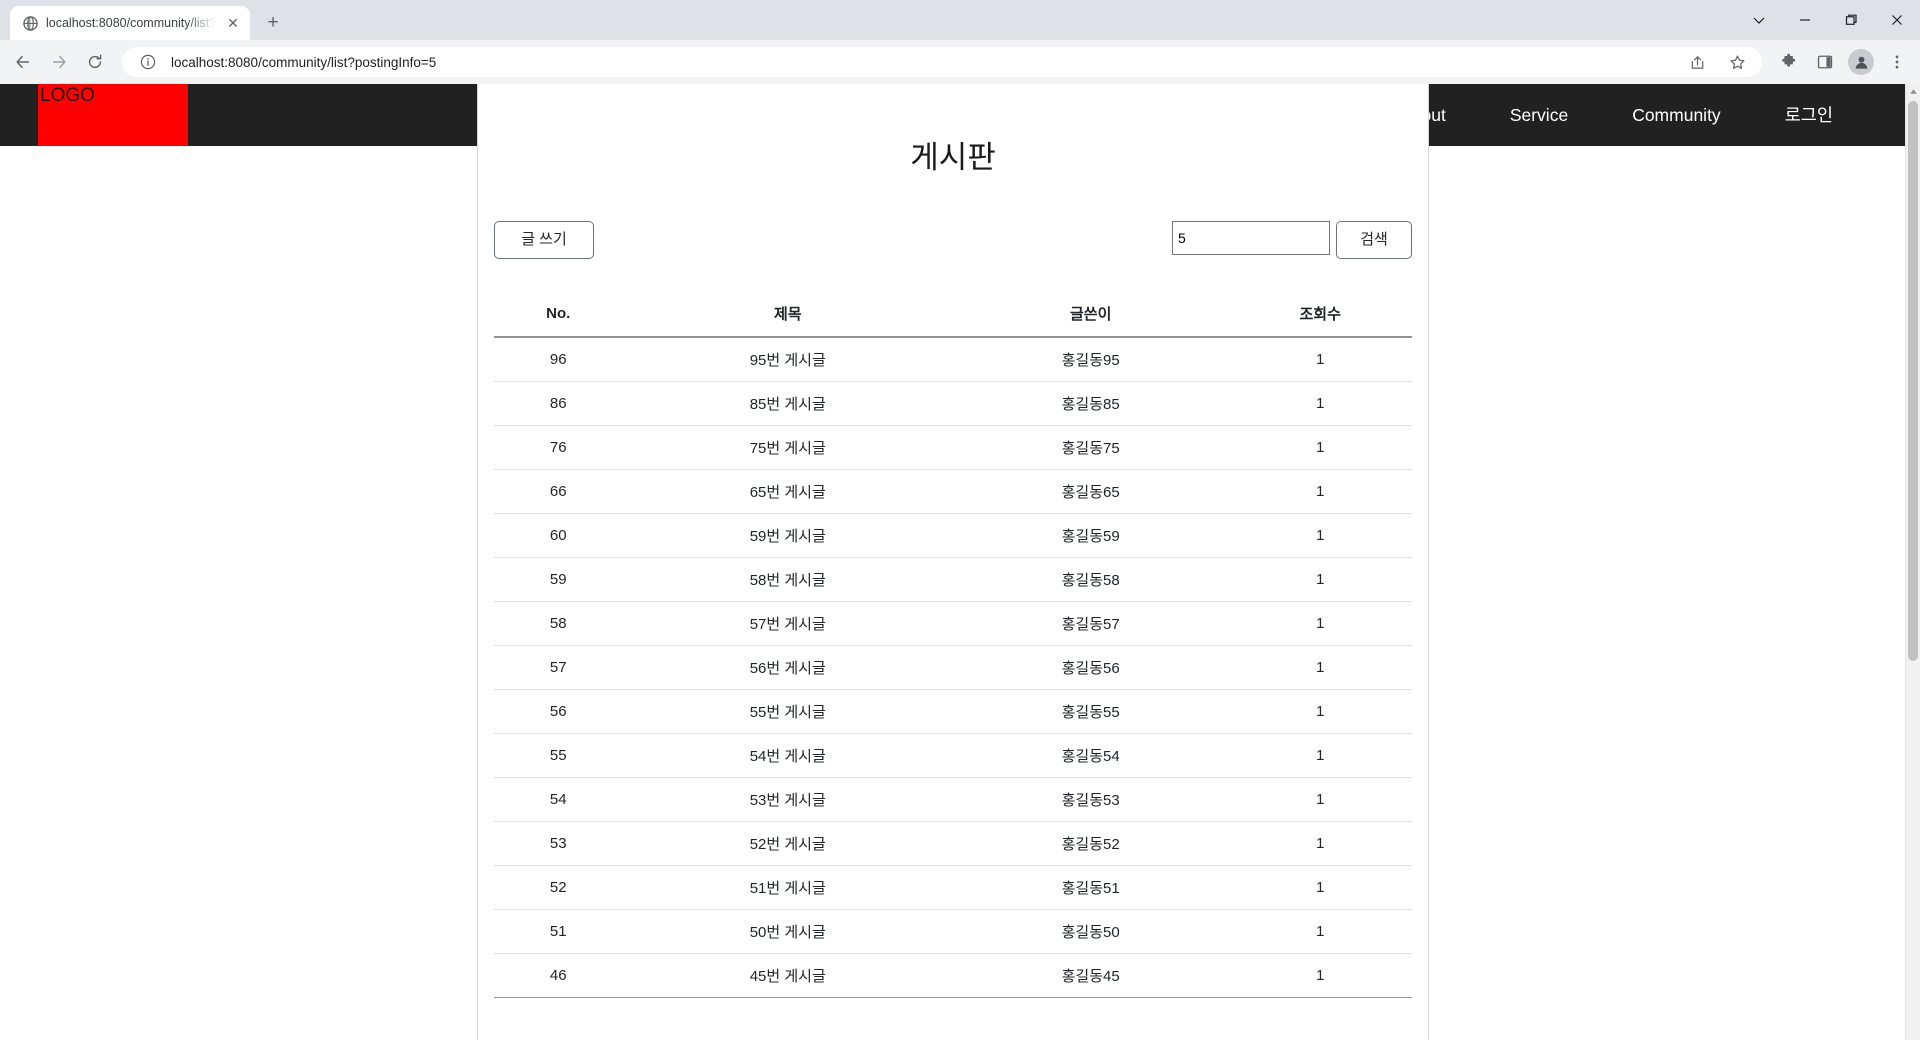 This screenshot has width=1920, height=1040. What do you see at coordinates (95, 62) in the screenshot?
I see `reload-icon` at bounding box center [95, 62].